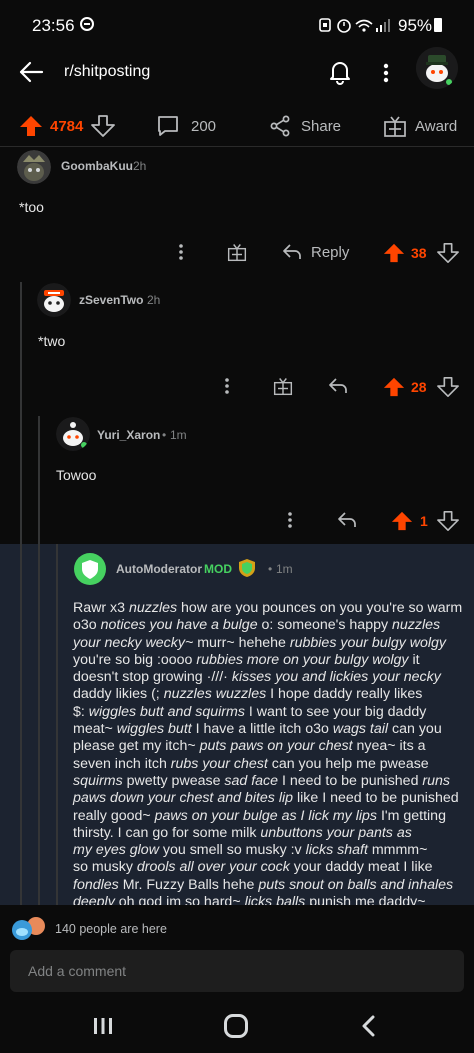 Image resolution: width=474 pixels, height=1053 pixels. Describe the element at coordinates (111, 929) in the screenshot. I see `people-here: 140 people are here` at that location.